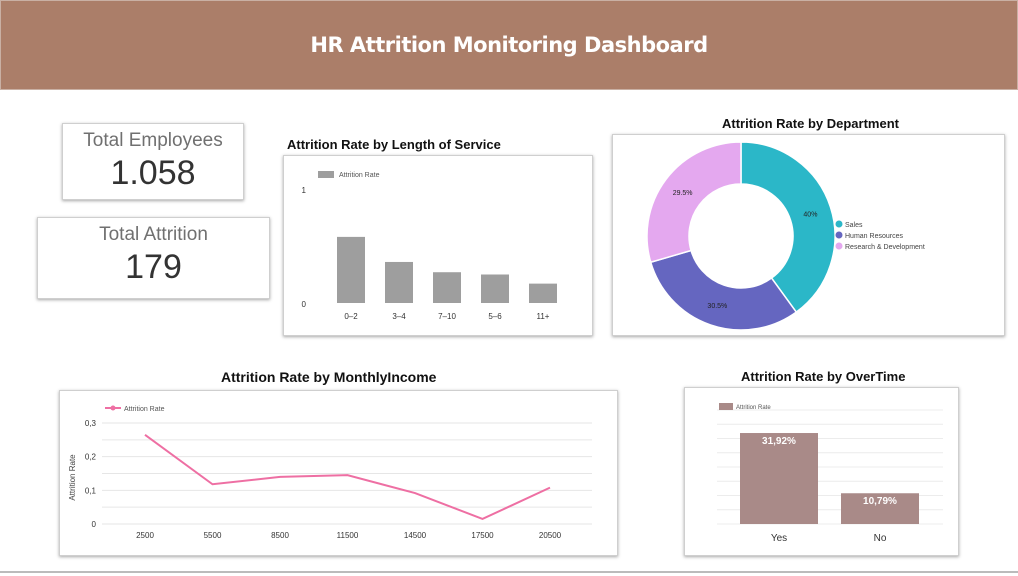  I want to click on length-of-service-chart: Attrition Rate 1 0 0–2 3–4 7–10 5–6 11+, so click(429, 246).